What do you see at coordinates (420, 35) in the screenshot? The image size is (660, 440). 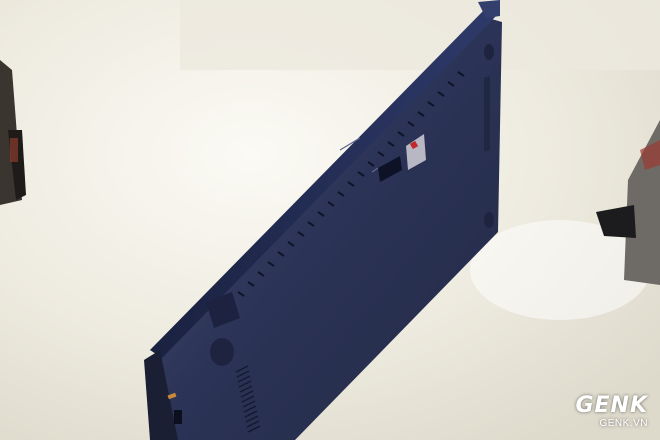 I see `back-wall` at bounding box center [420, 35].